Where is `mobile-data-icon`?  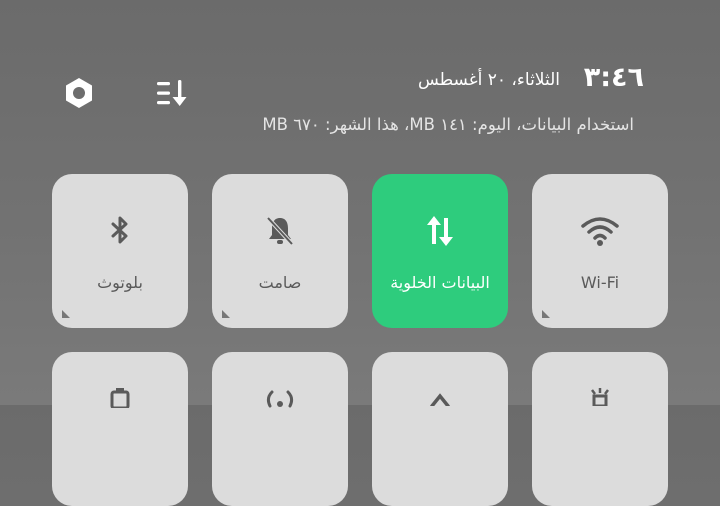
mobile-data-icon is located at coordinates (440, 231).